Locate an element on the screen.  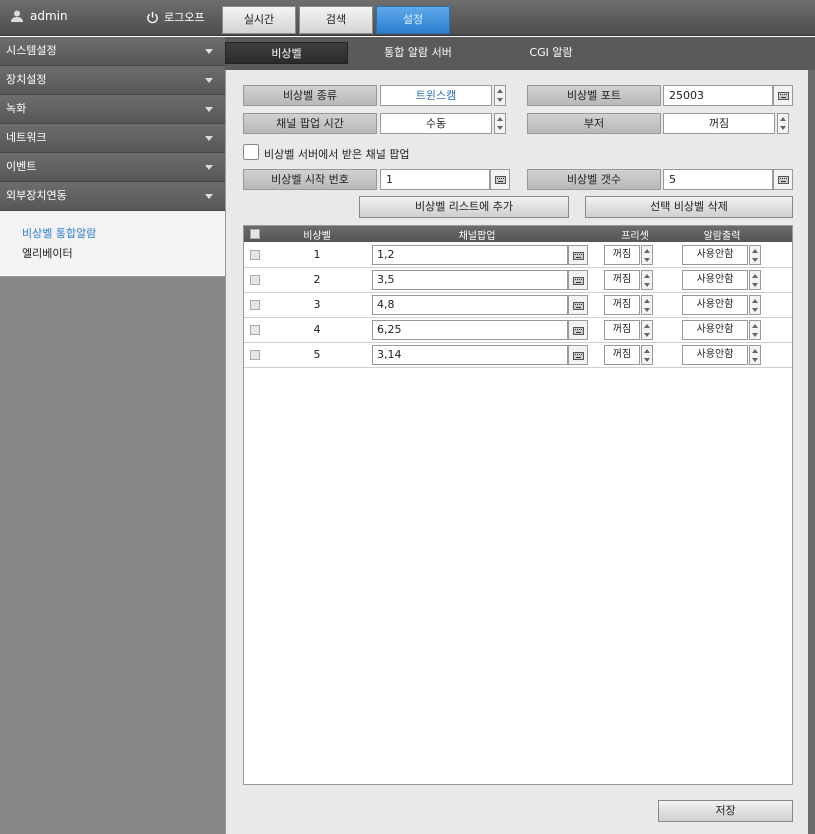
bell-number: 3 is located at coordinates (317, 304).